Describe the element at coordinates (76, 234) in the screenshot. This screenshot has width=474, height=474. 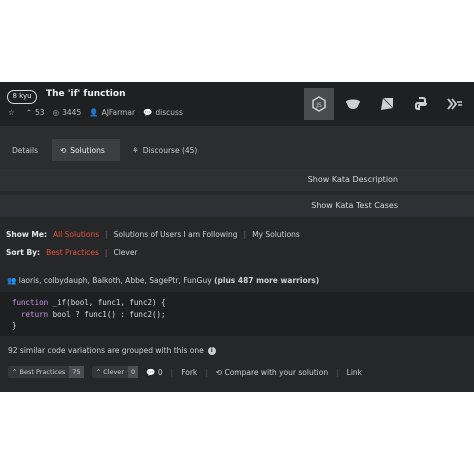
I see `filter-all-solutions: All Solutions` at that location.